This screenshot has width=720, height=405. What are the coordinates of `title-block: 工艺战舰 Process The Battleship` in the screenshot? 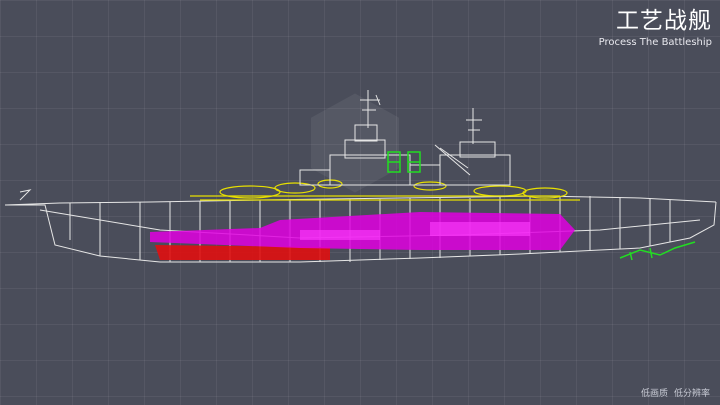 It's located at (655, 28).